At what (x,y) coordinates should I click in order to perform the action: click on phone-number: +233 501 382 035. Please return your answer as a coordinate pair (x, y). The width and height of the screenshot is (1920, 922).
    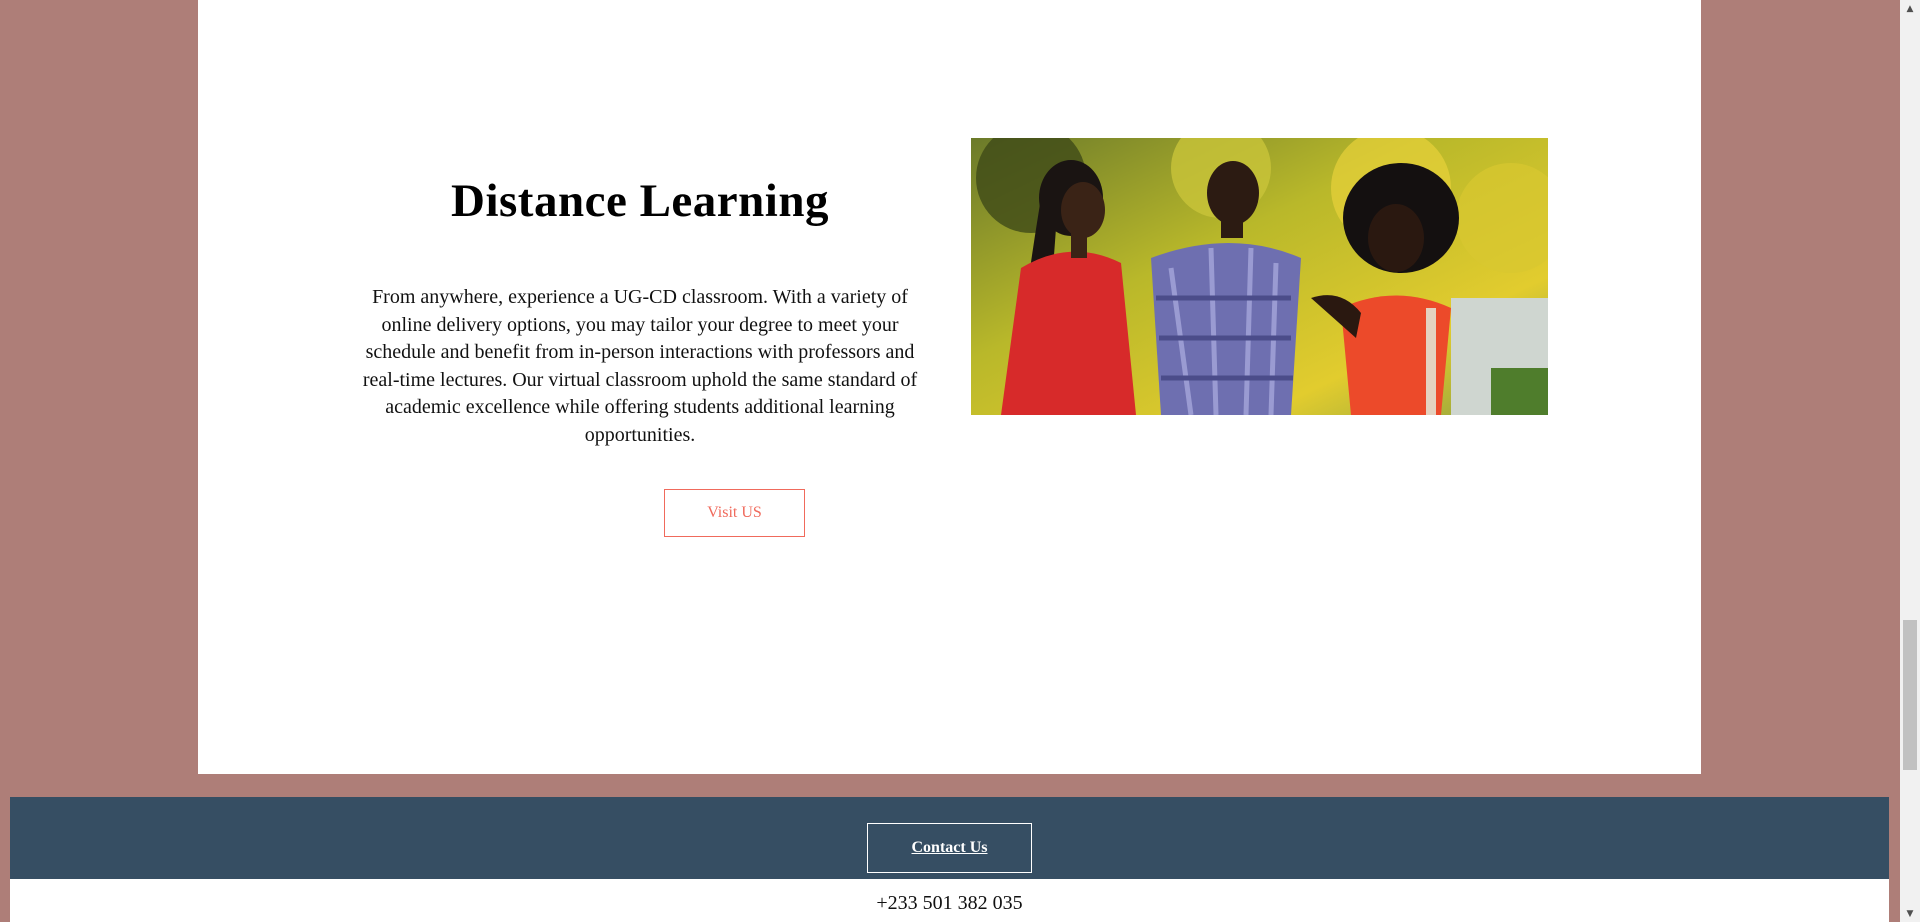
    Looking at the image, I should click on (949, 903).